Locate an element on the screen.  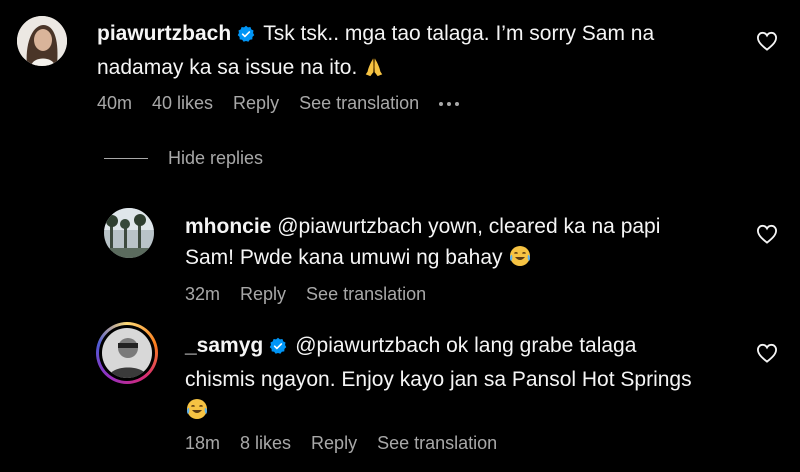
hide-replies-label: Hide replies is located at coordinates (216, 158).